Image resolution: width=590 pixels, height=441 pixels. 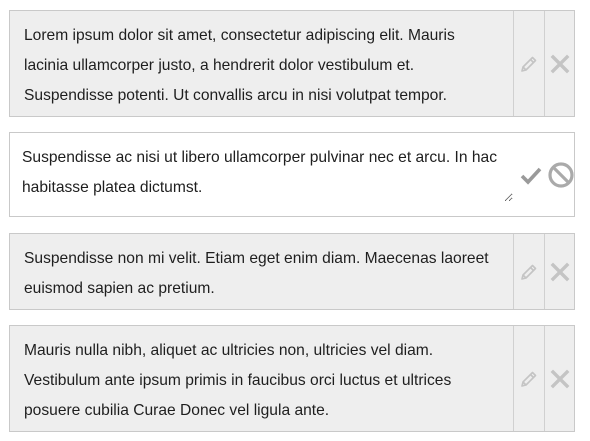 I want to click on checkmark-icon, so click(x=531, y=175).